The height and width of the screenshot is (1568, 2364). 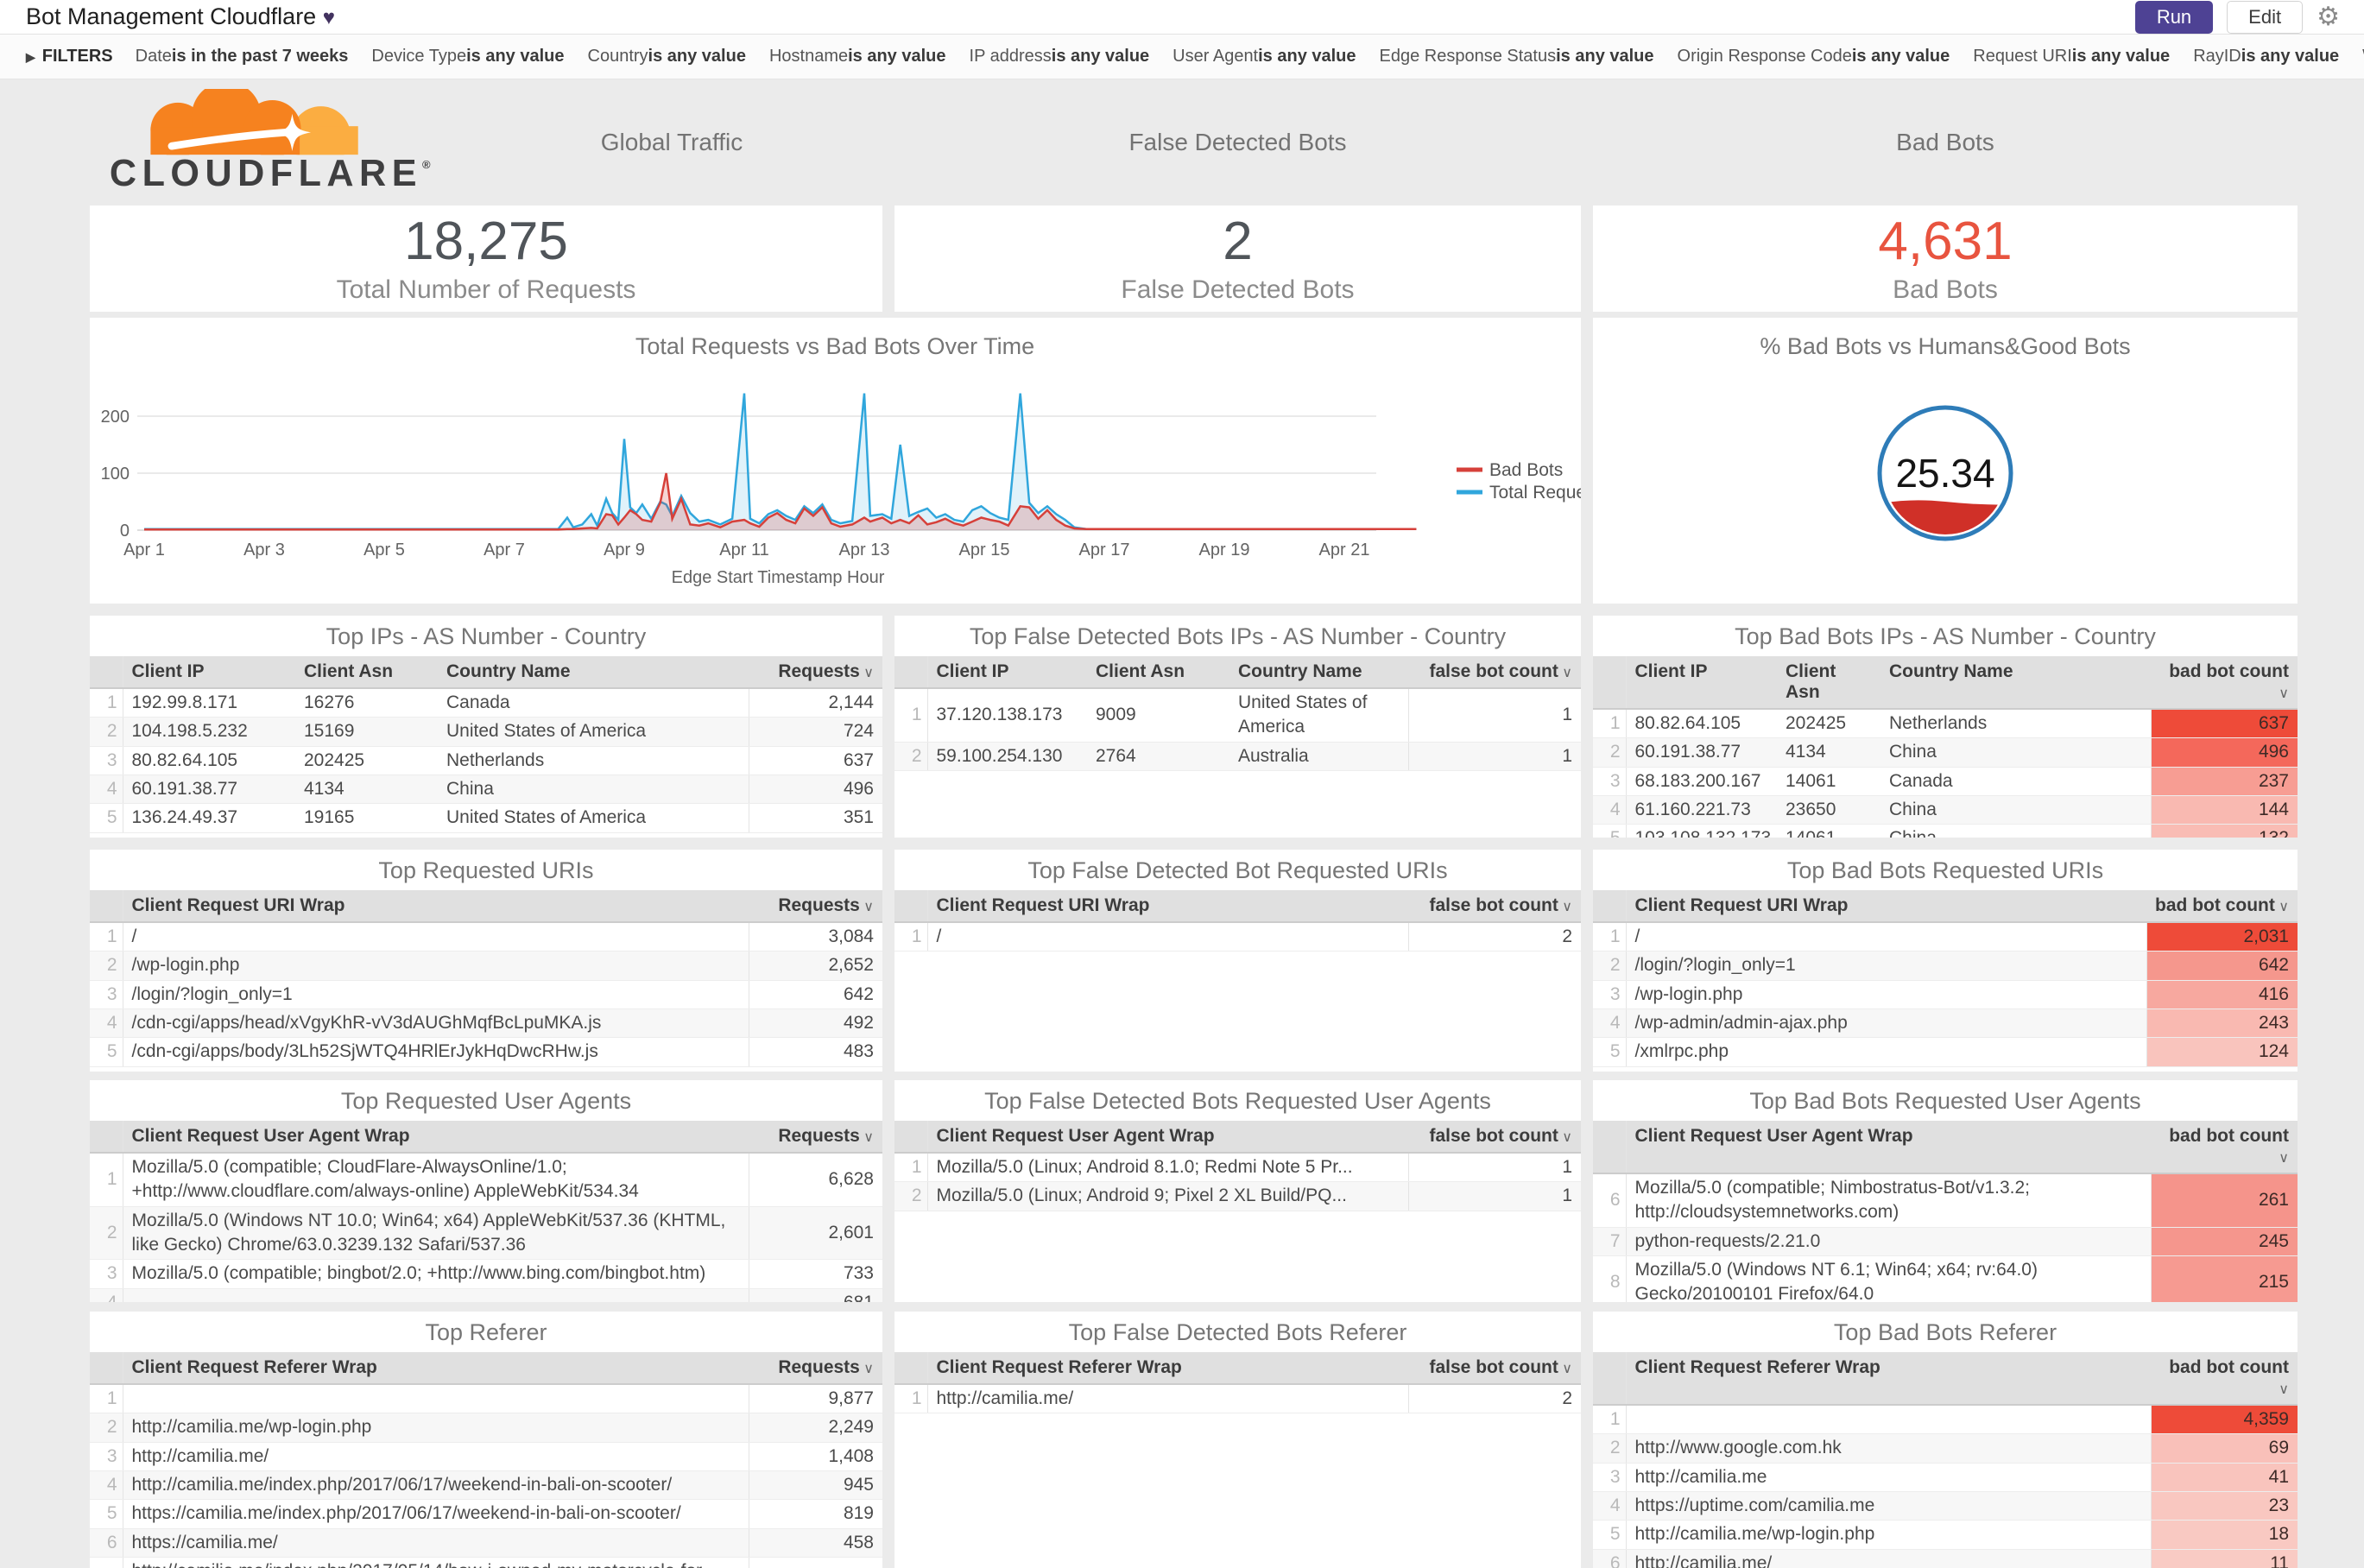 I want to click on table-cell: 4,359, so click(x=2224, y=1420).